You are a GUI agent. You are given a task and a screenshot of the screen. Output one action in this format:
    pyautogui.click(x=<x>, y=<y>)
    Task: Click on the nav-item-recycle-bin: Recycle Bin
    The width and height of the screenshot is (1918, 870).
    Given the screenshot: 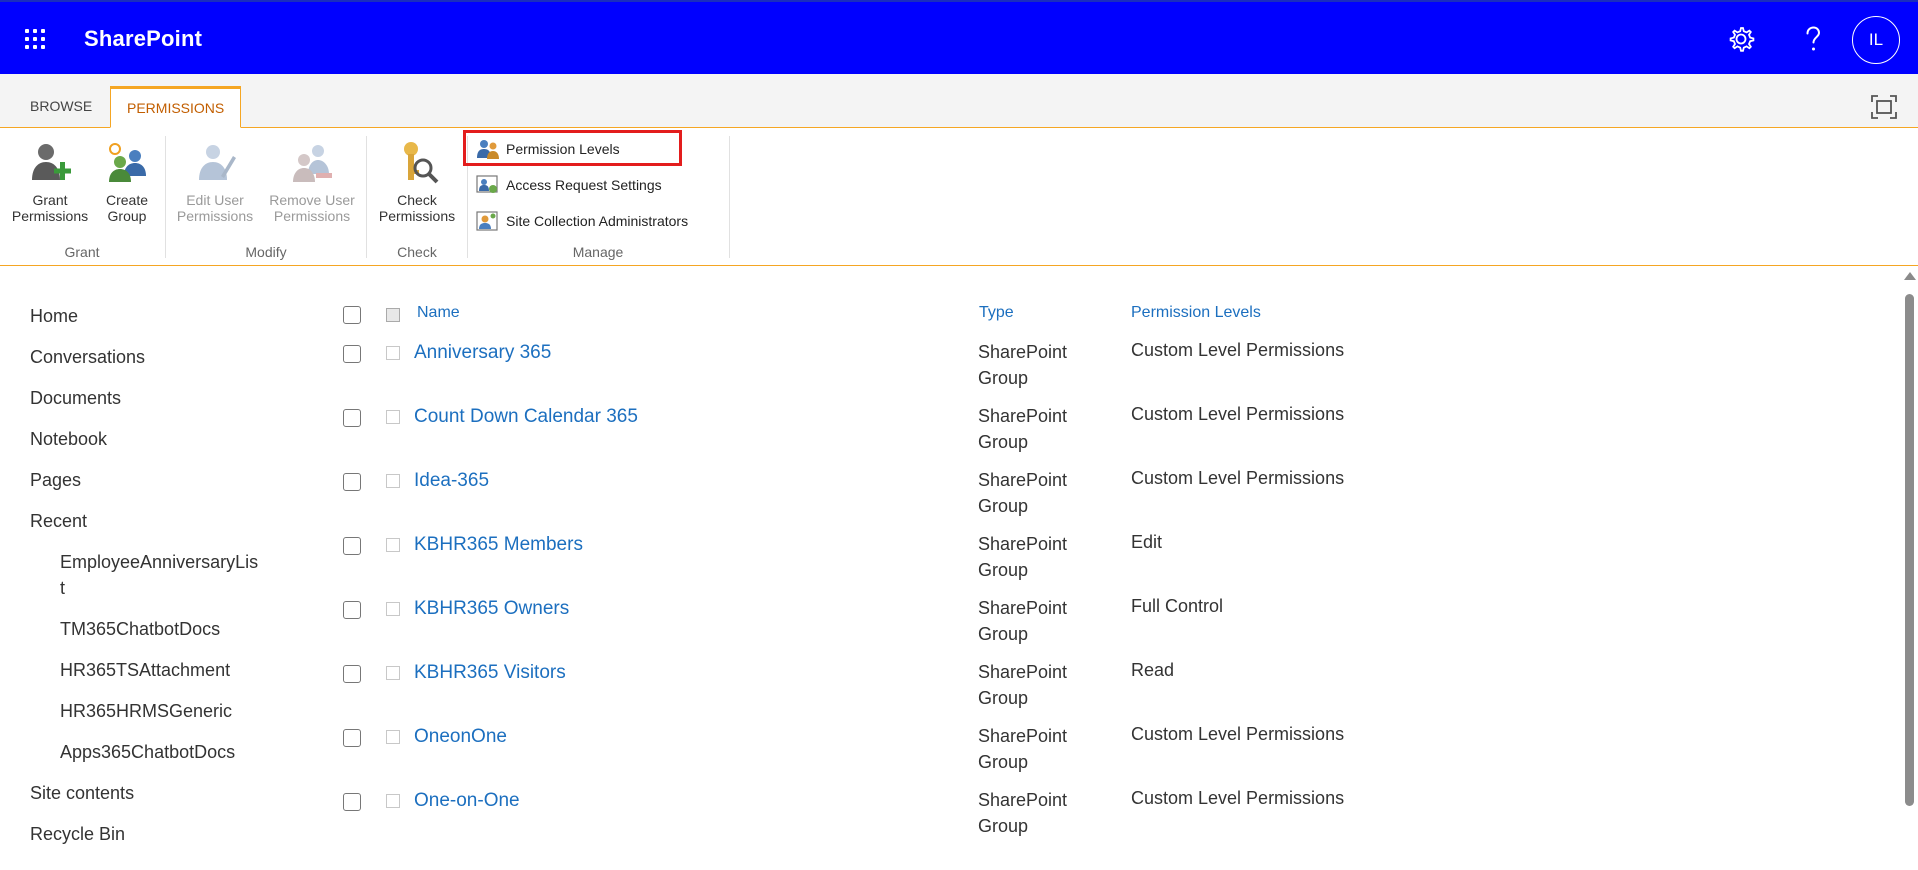 What is the action you would take?
    pyautogui.click(x=77, y=834)
    